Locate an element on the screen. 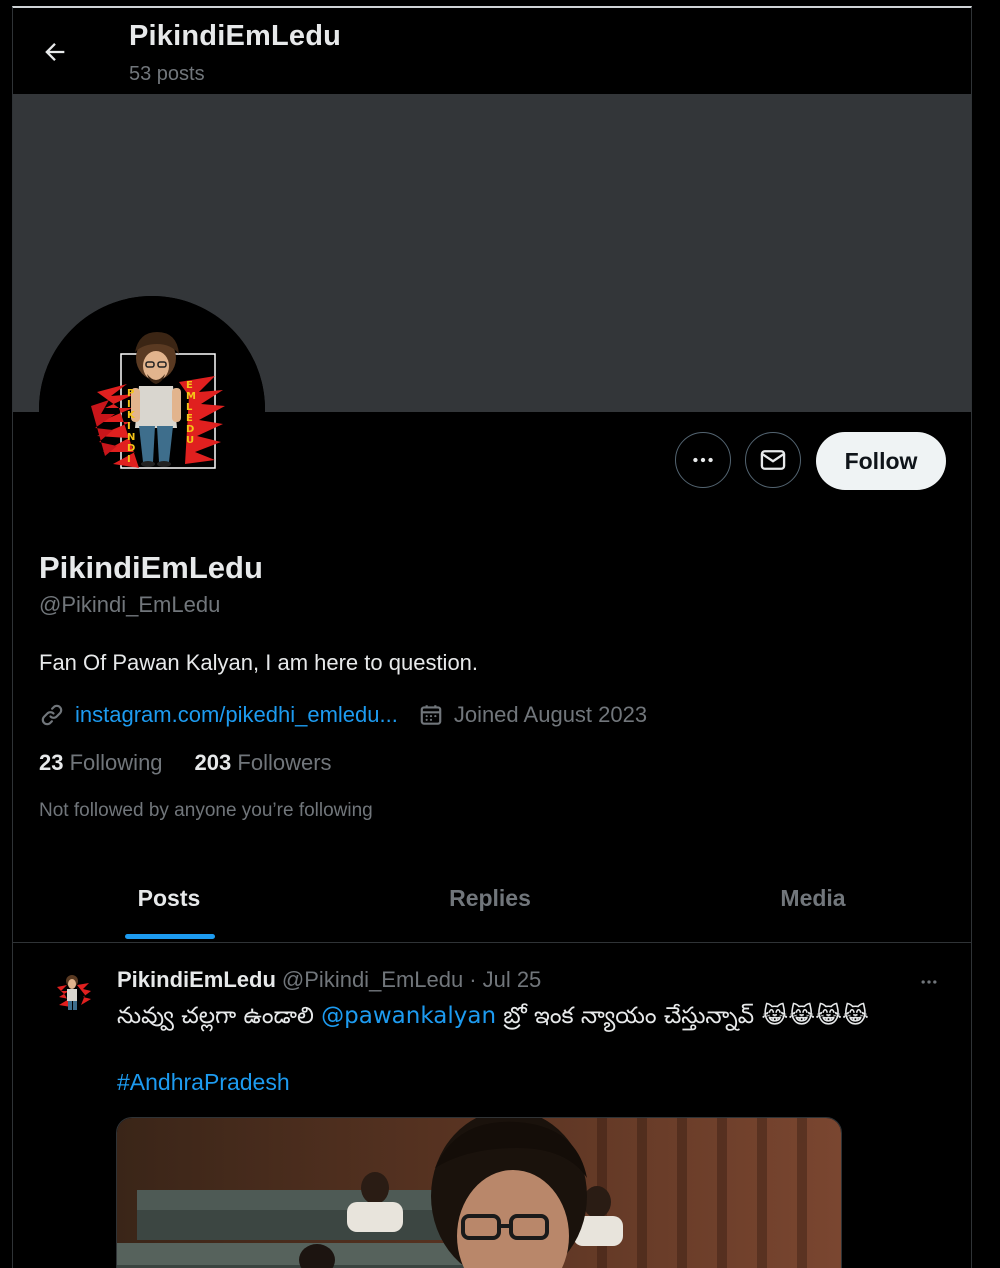 The height and width of the screenshot is (1268, 1000). followers-label: Followers is located at coordinates (284, 762).